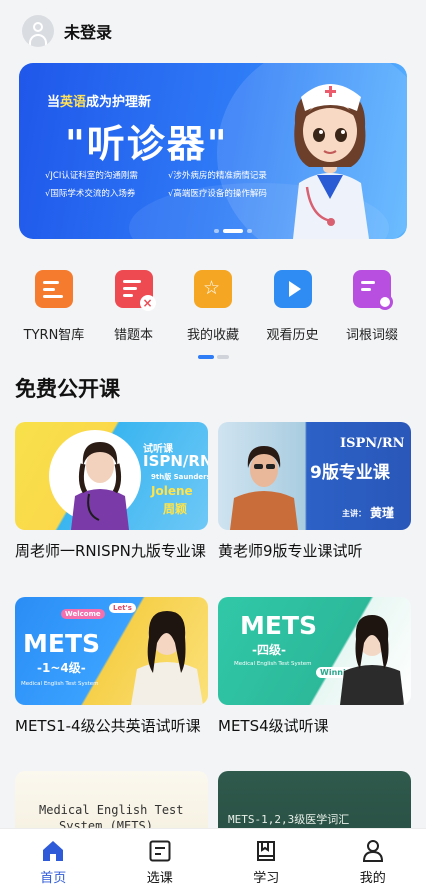 This screenshot has height=889, width=426. What do you see at coordinates (67, 389) in the screenshot?
I see `section-title: 免费公开课` at bounding box center [67, 389].